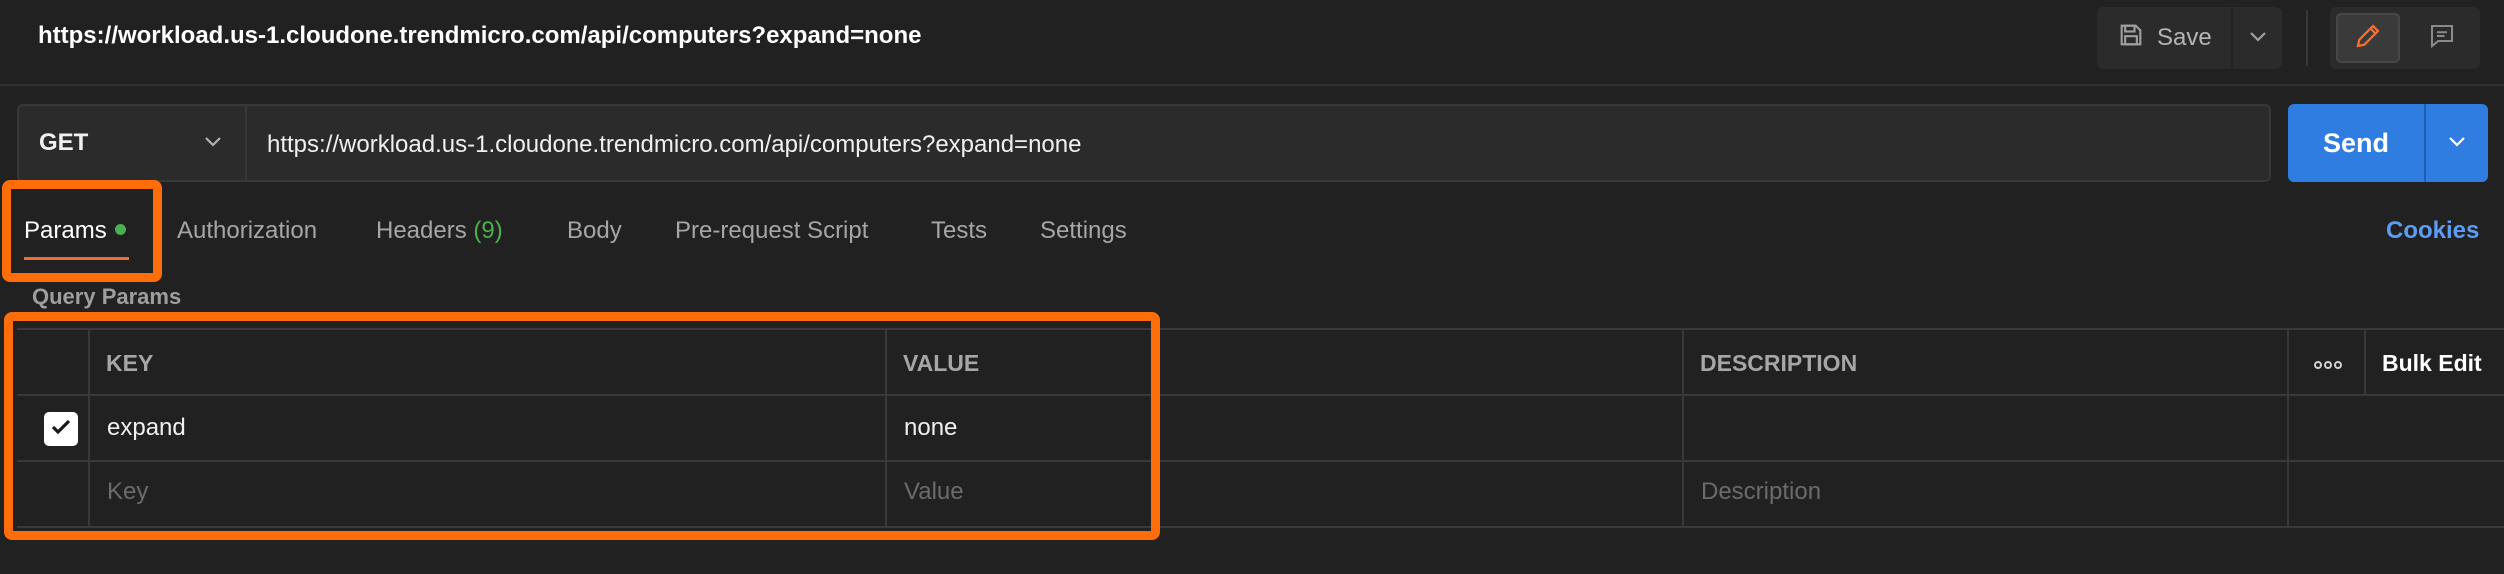 The height and width of the screenshot is (574, 2504). What do you see at coordinates (959, 231) in the screenshot?
I see `tab-tests: Tests` at bounding box center [959, 231].